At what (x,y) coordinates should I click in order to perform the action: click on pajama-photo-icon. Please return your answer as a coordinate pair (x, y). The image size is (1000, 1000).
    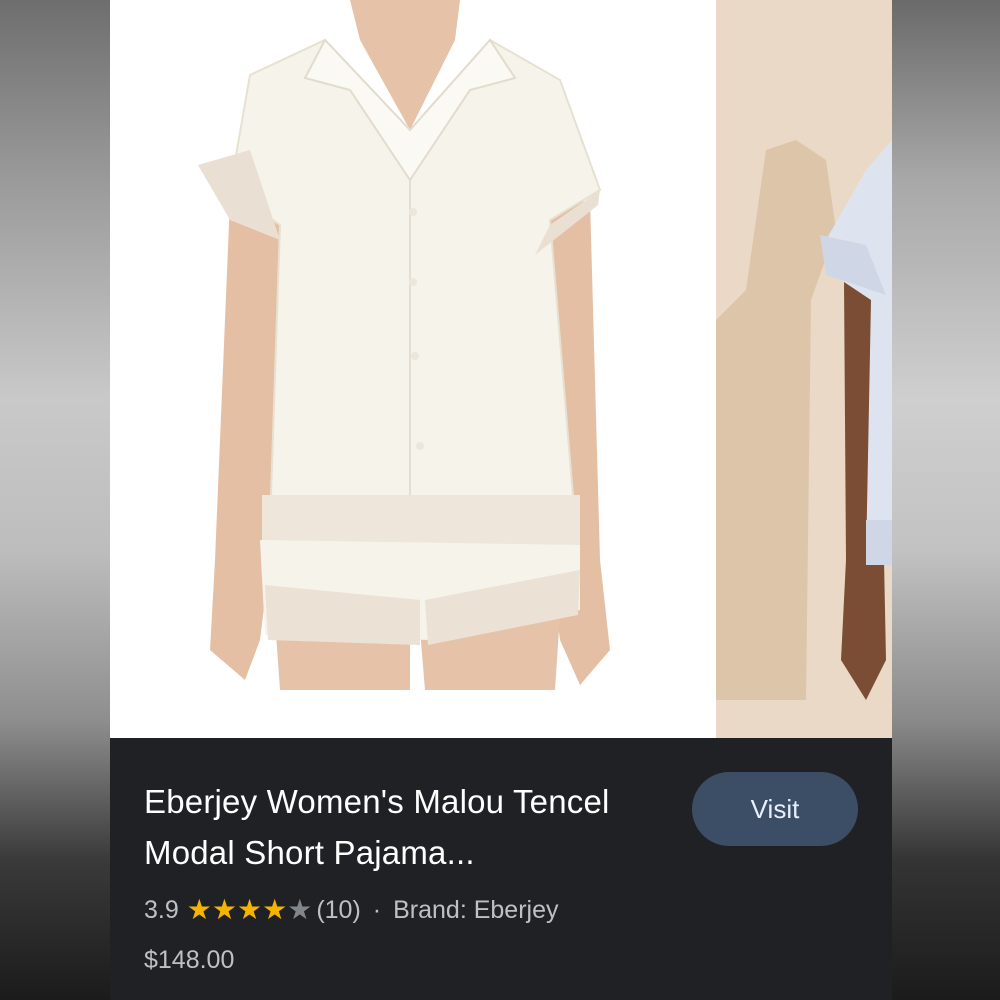
    Looking at the image, I should click on (804, 420).